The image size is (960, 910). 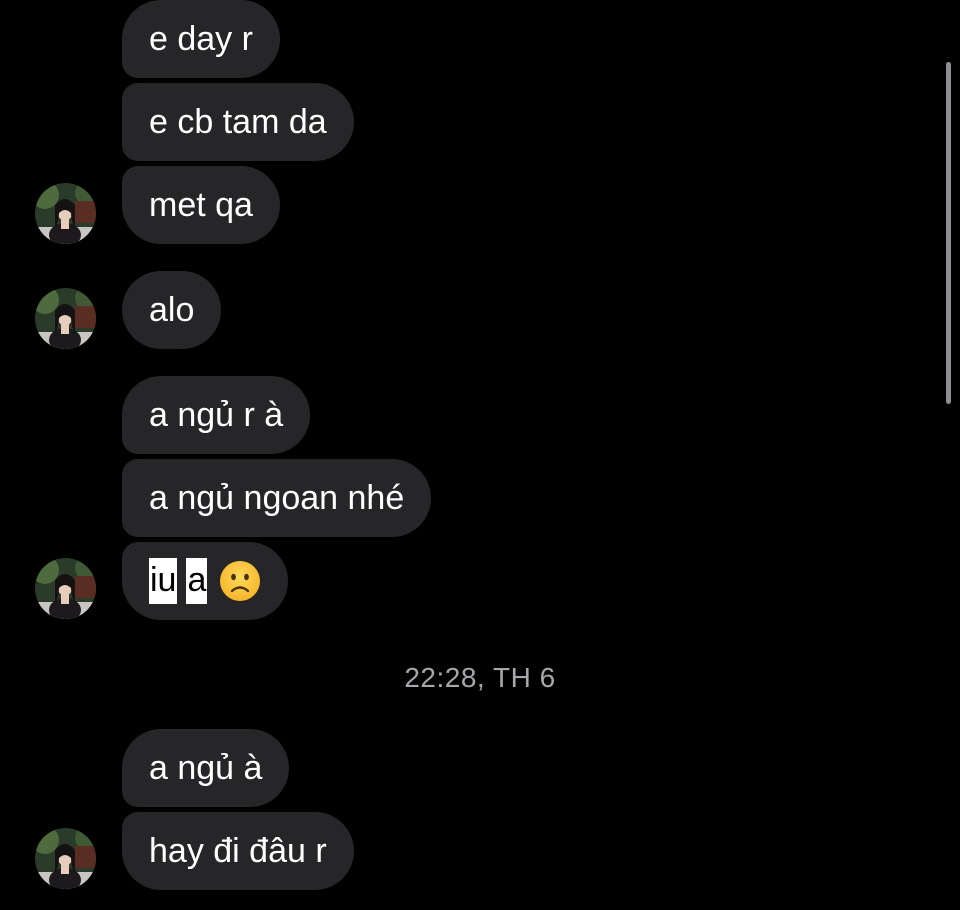 I want to click on message-bubble: e cb tam da, so click(x=238, y=122).